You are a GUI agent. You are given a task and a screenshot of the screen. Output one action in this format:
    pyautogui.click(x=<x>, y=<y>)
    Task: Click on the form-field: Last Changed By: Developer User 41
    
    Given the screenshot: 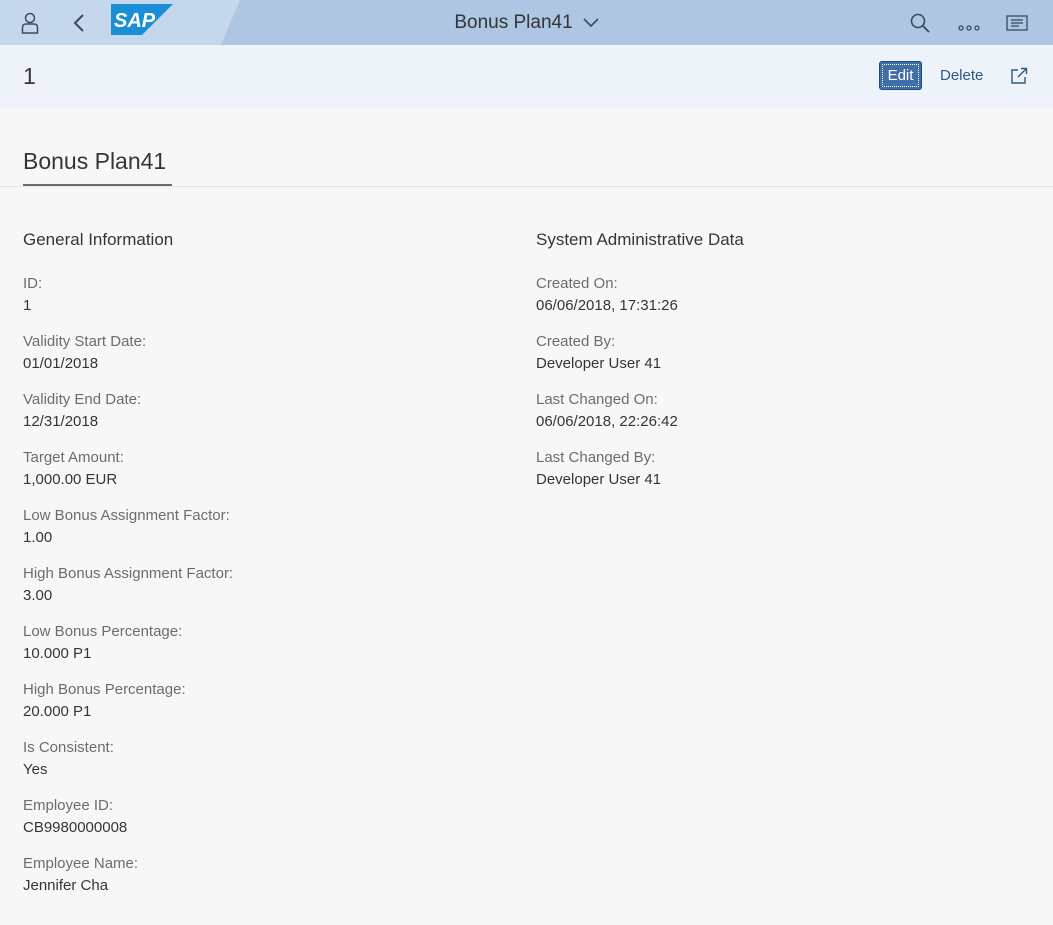 What is the action you would take?
    pyautogui.click(x=766, y=477)
    